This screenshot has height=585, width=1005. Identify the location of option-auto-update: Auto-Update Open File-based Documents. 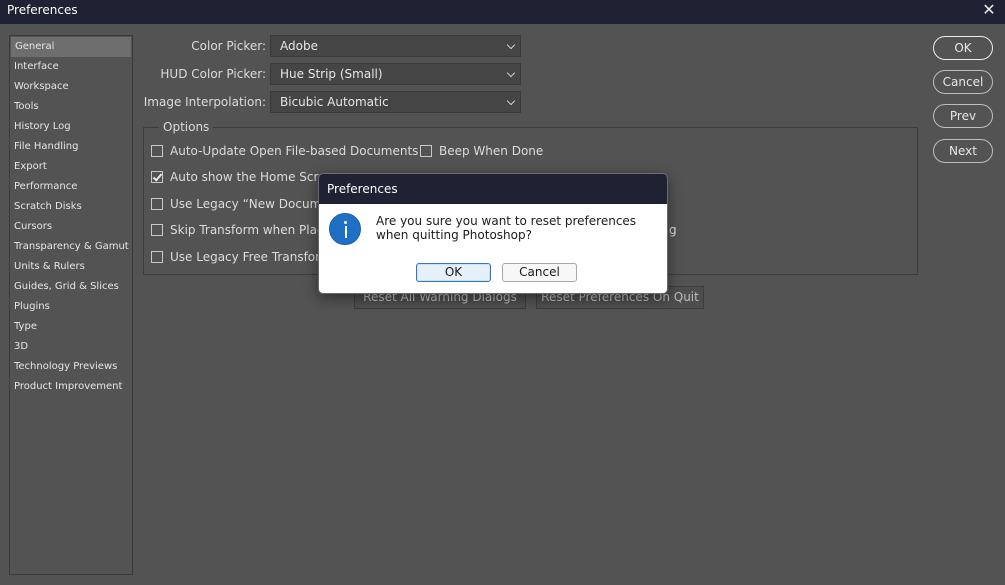
(284, 151).